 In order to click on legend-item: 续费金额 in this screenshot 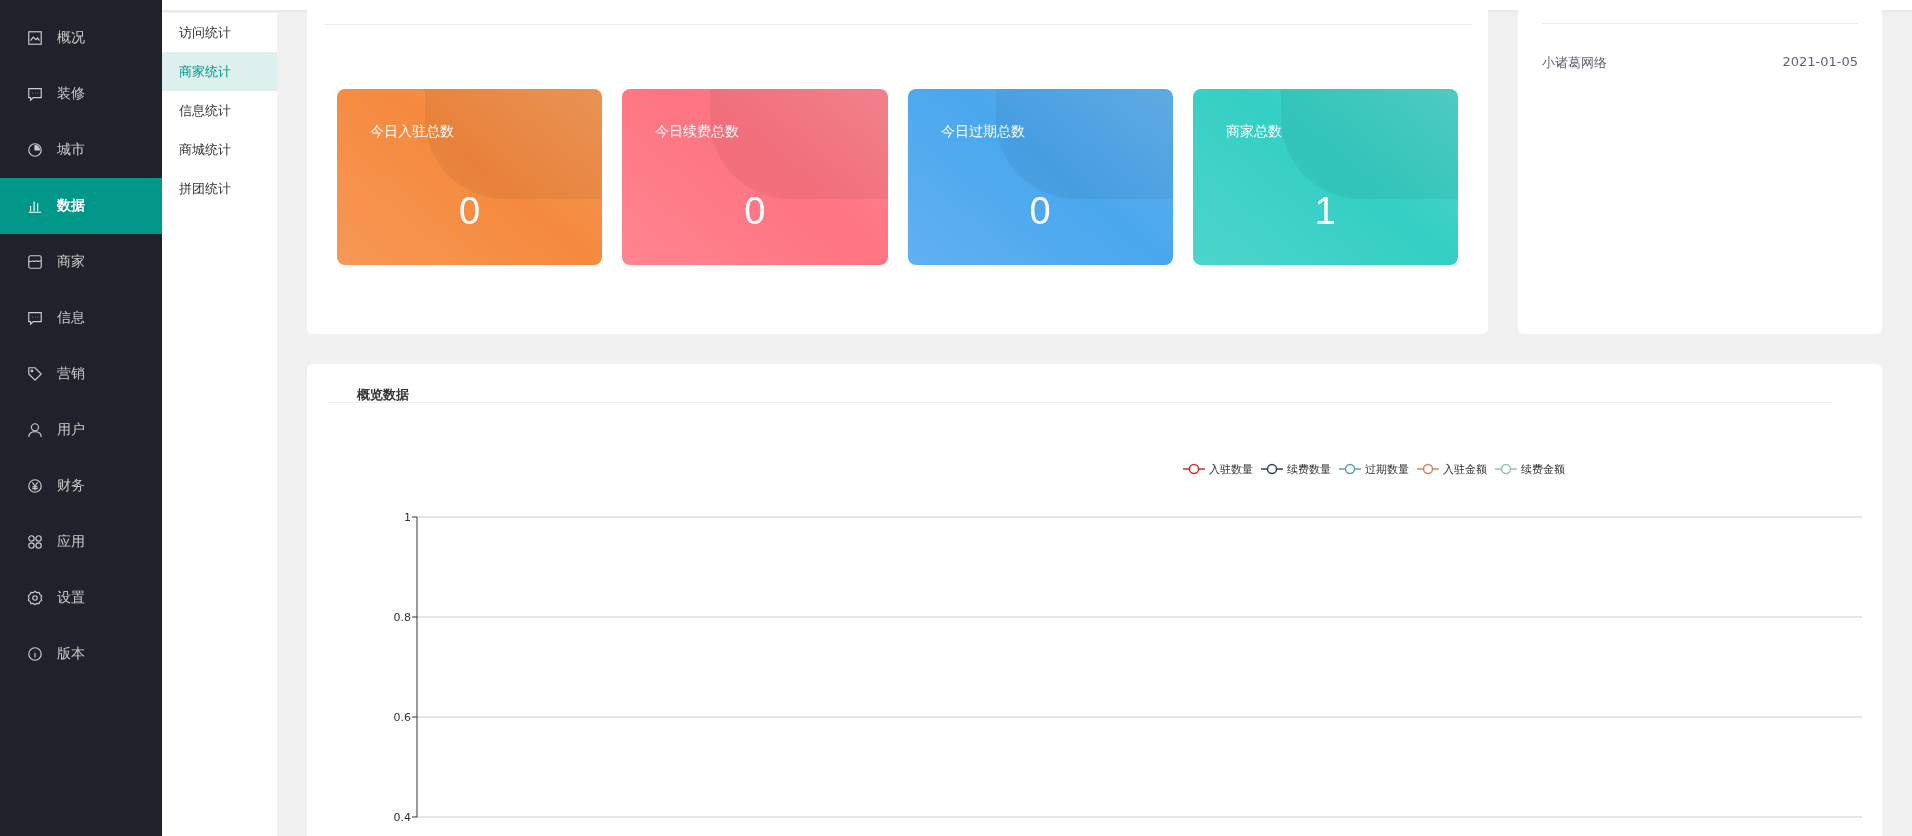, I will do `click(1530, 469)`.